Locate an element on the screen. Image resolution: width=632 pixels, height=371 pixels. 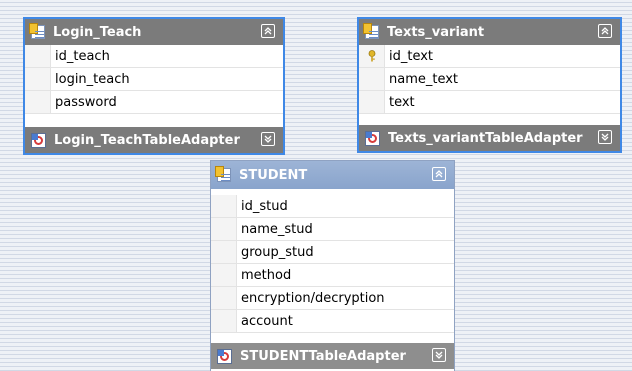
table-column-row: password is located at coordinates (154, 102).